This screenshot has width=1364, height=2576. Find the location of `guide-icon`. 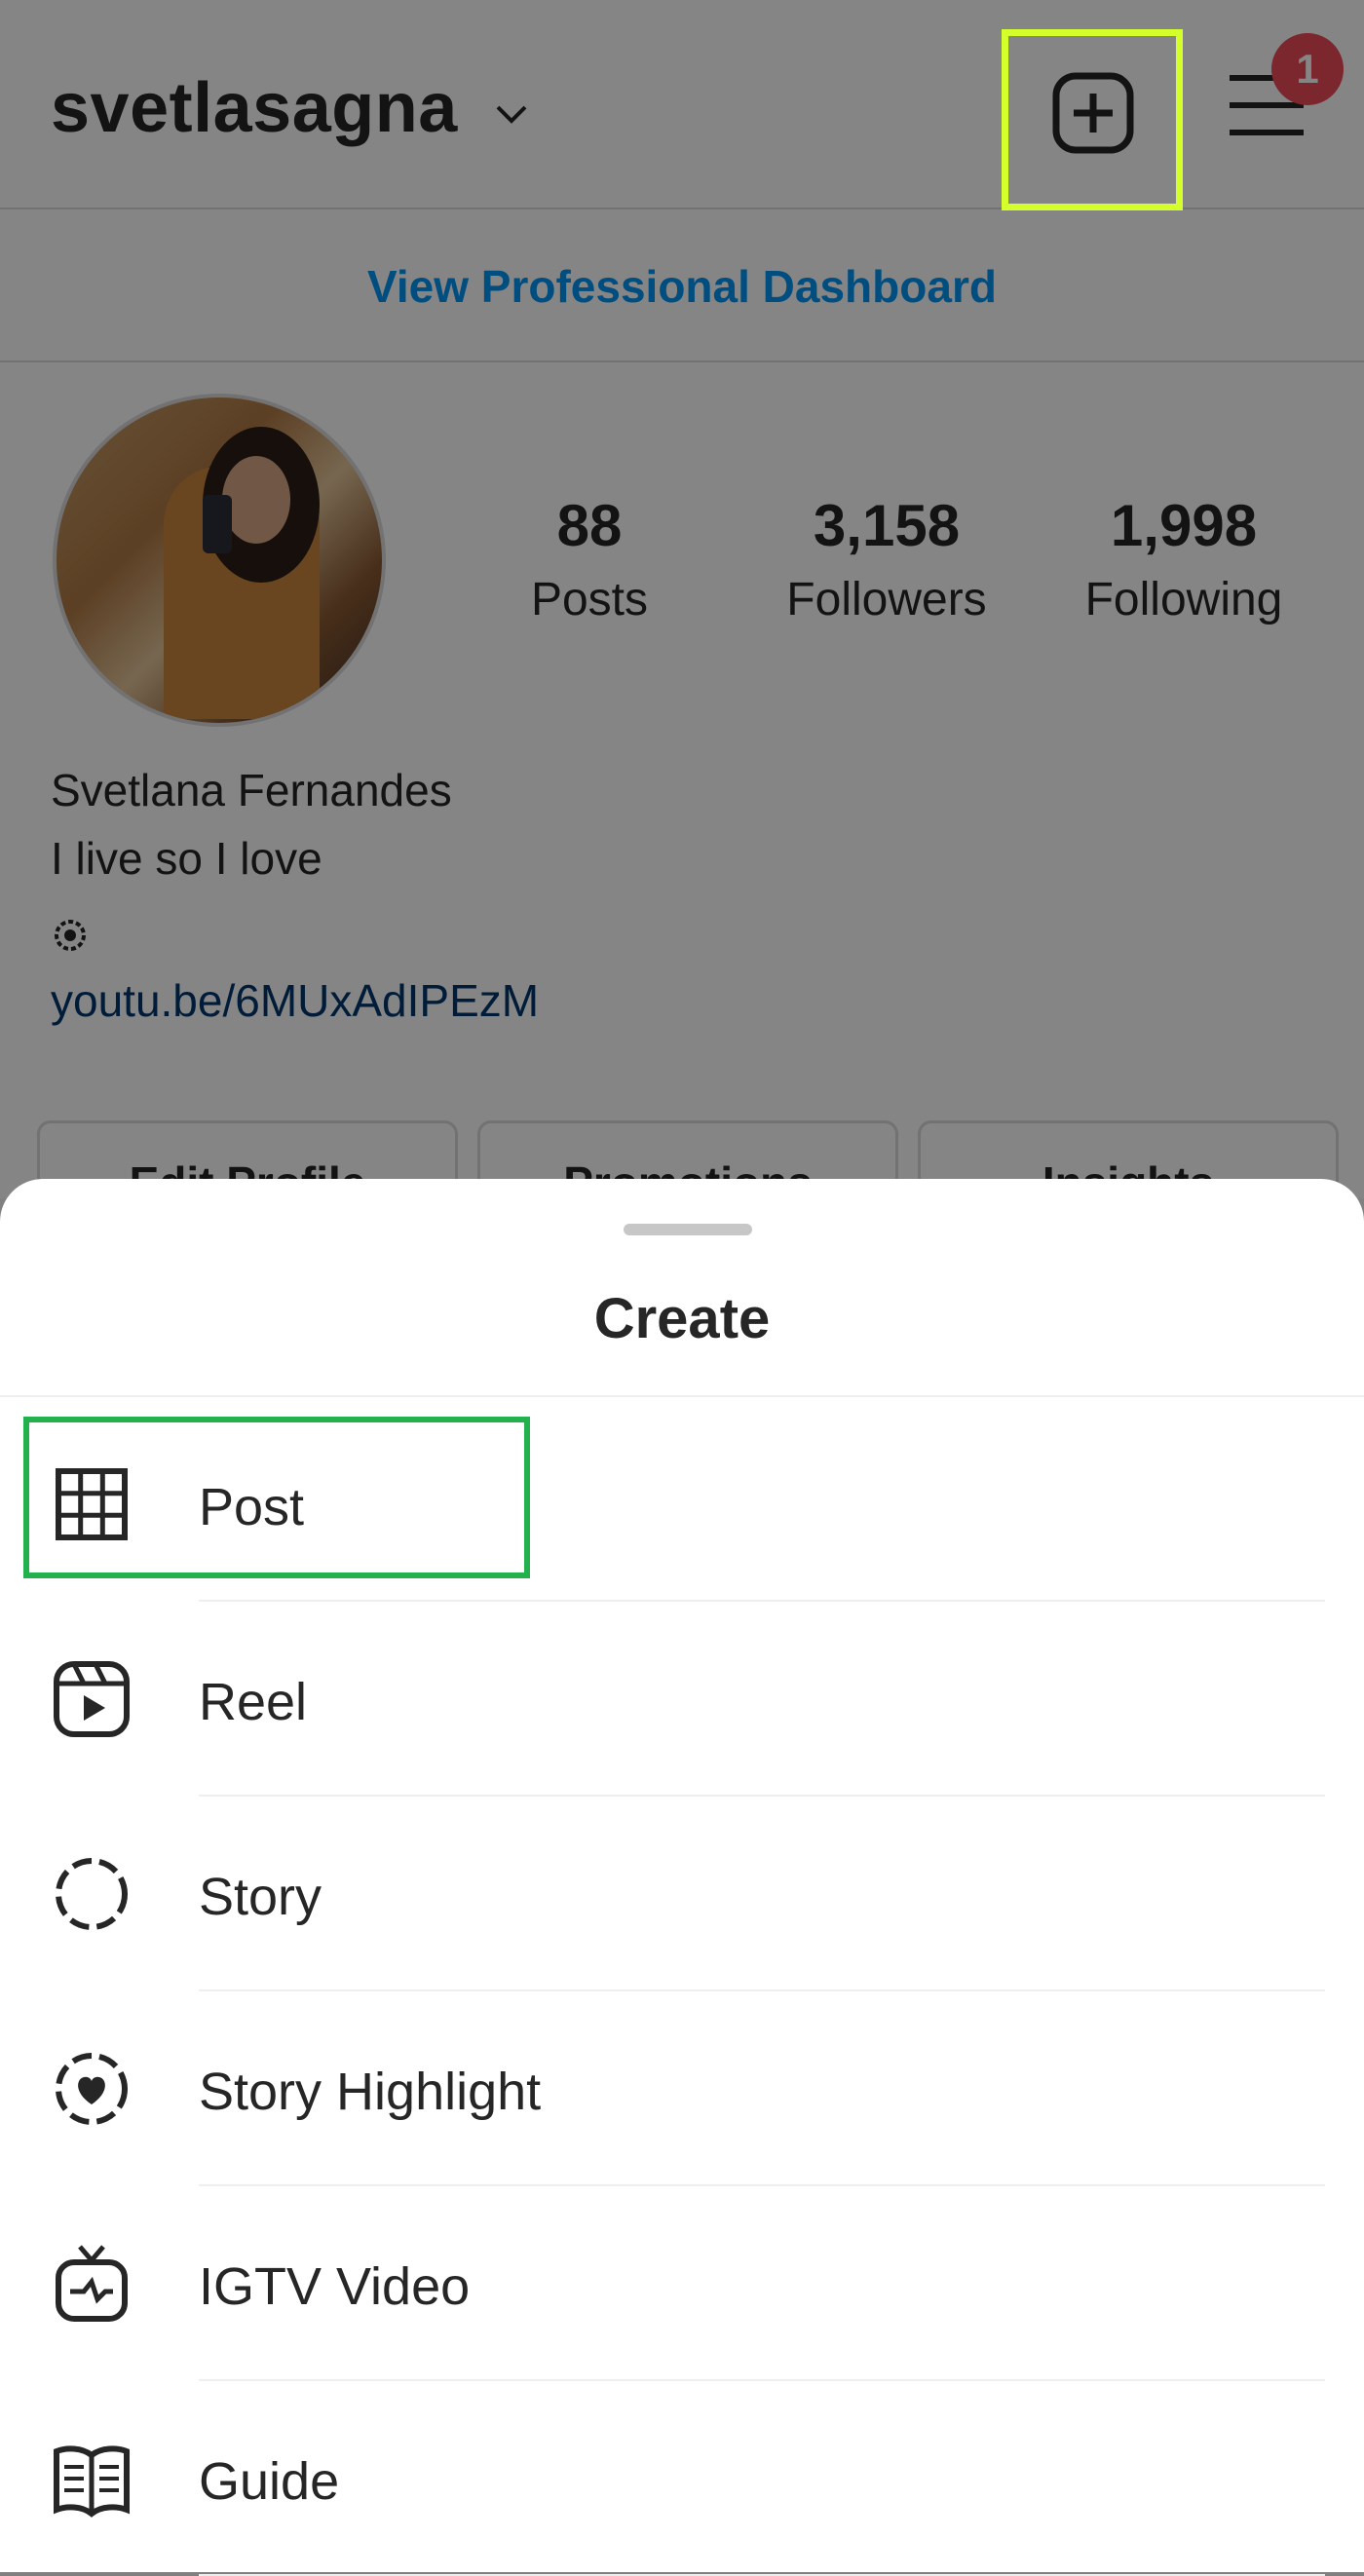

guide-icon is located at coordinates (92, 2481).